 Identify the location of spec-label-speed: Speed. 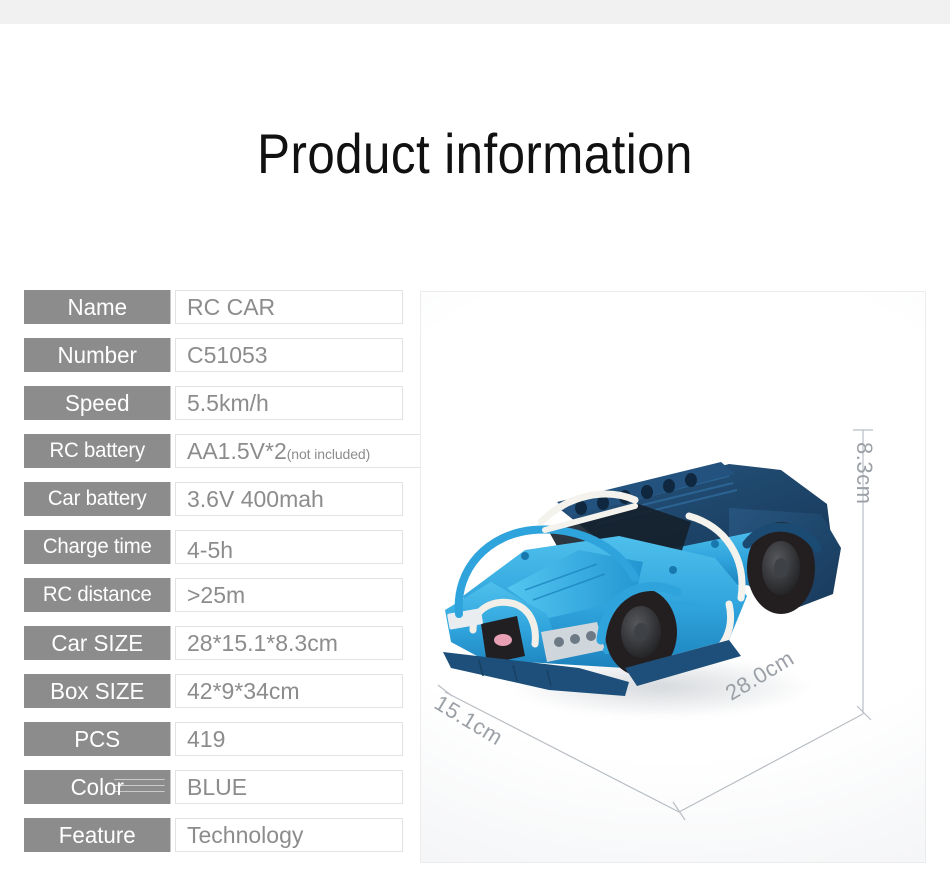
(97, 403).